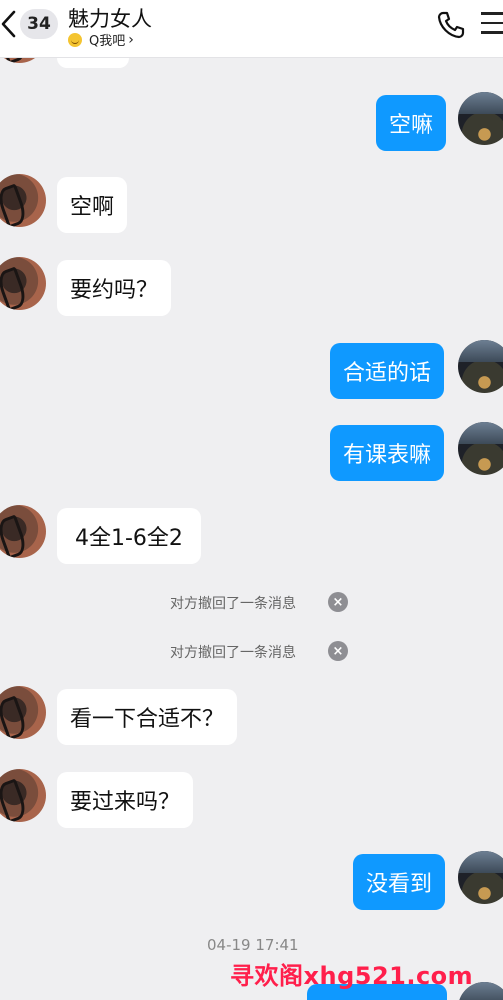 This screenshot has width=503, height=1000. Describe the element at coordinates (411, 123) in the screenshot. I see `message-bubble-outgoing: 空嘛` at that location.